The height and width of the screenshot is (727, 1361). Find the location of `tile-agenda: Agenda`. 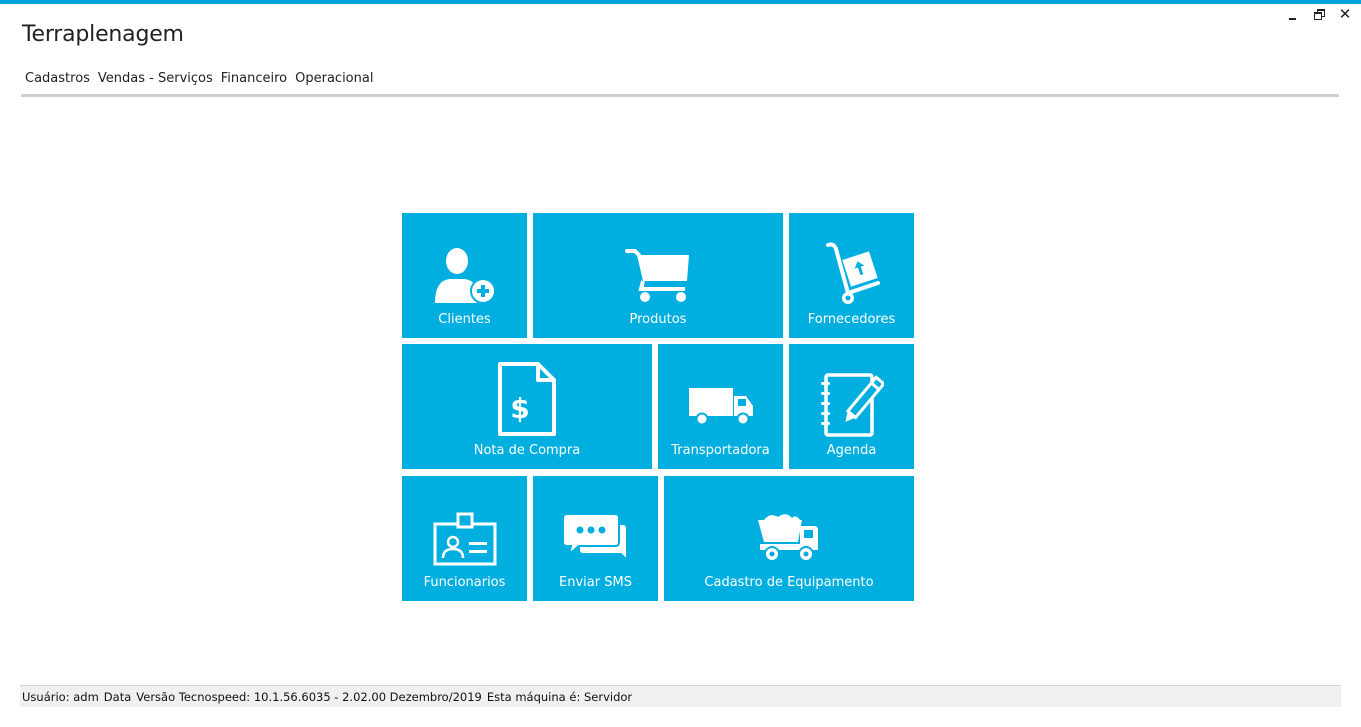

tile-agenda: Agenda is located at coordinates (851, 406).